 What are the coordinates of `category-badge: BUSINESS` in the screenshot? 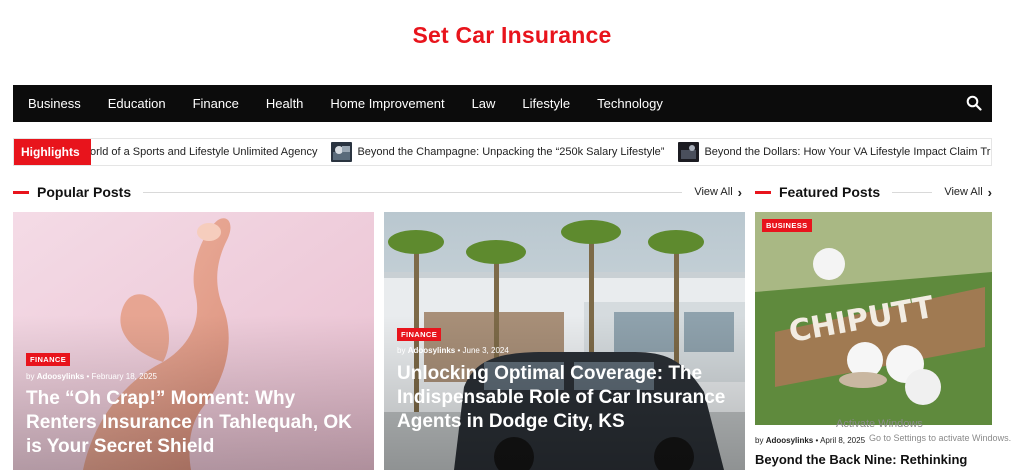 It's located at (787, 225).